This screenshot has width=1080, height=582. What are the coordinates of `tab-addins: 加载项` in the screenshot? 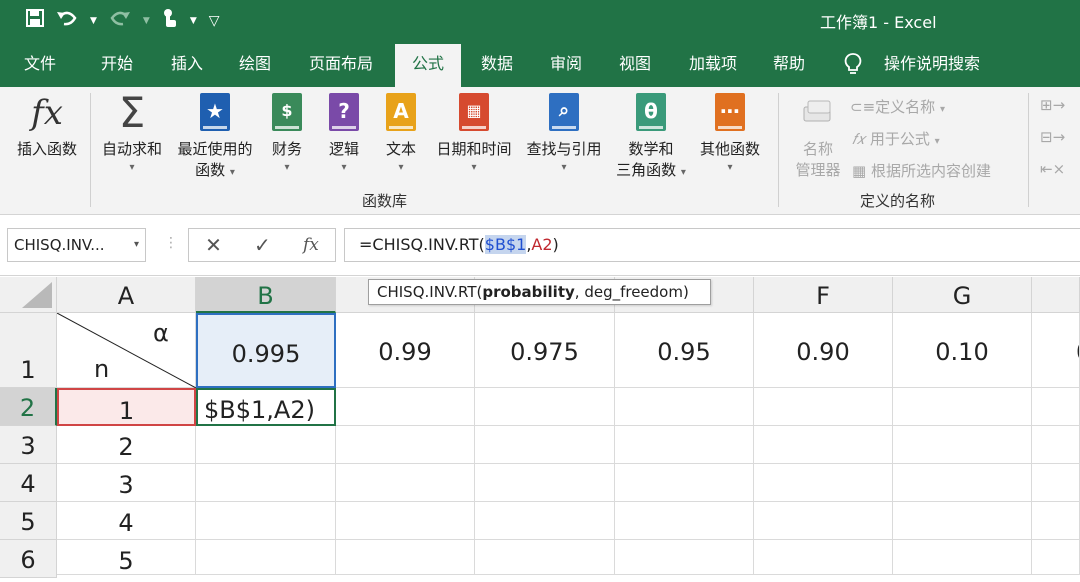 It's located at (713, 63).